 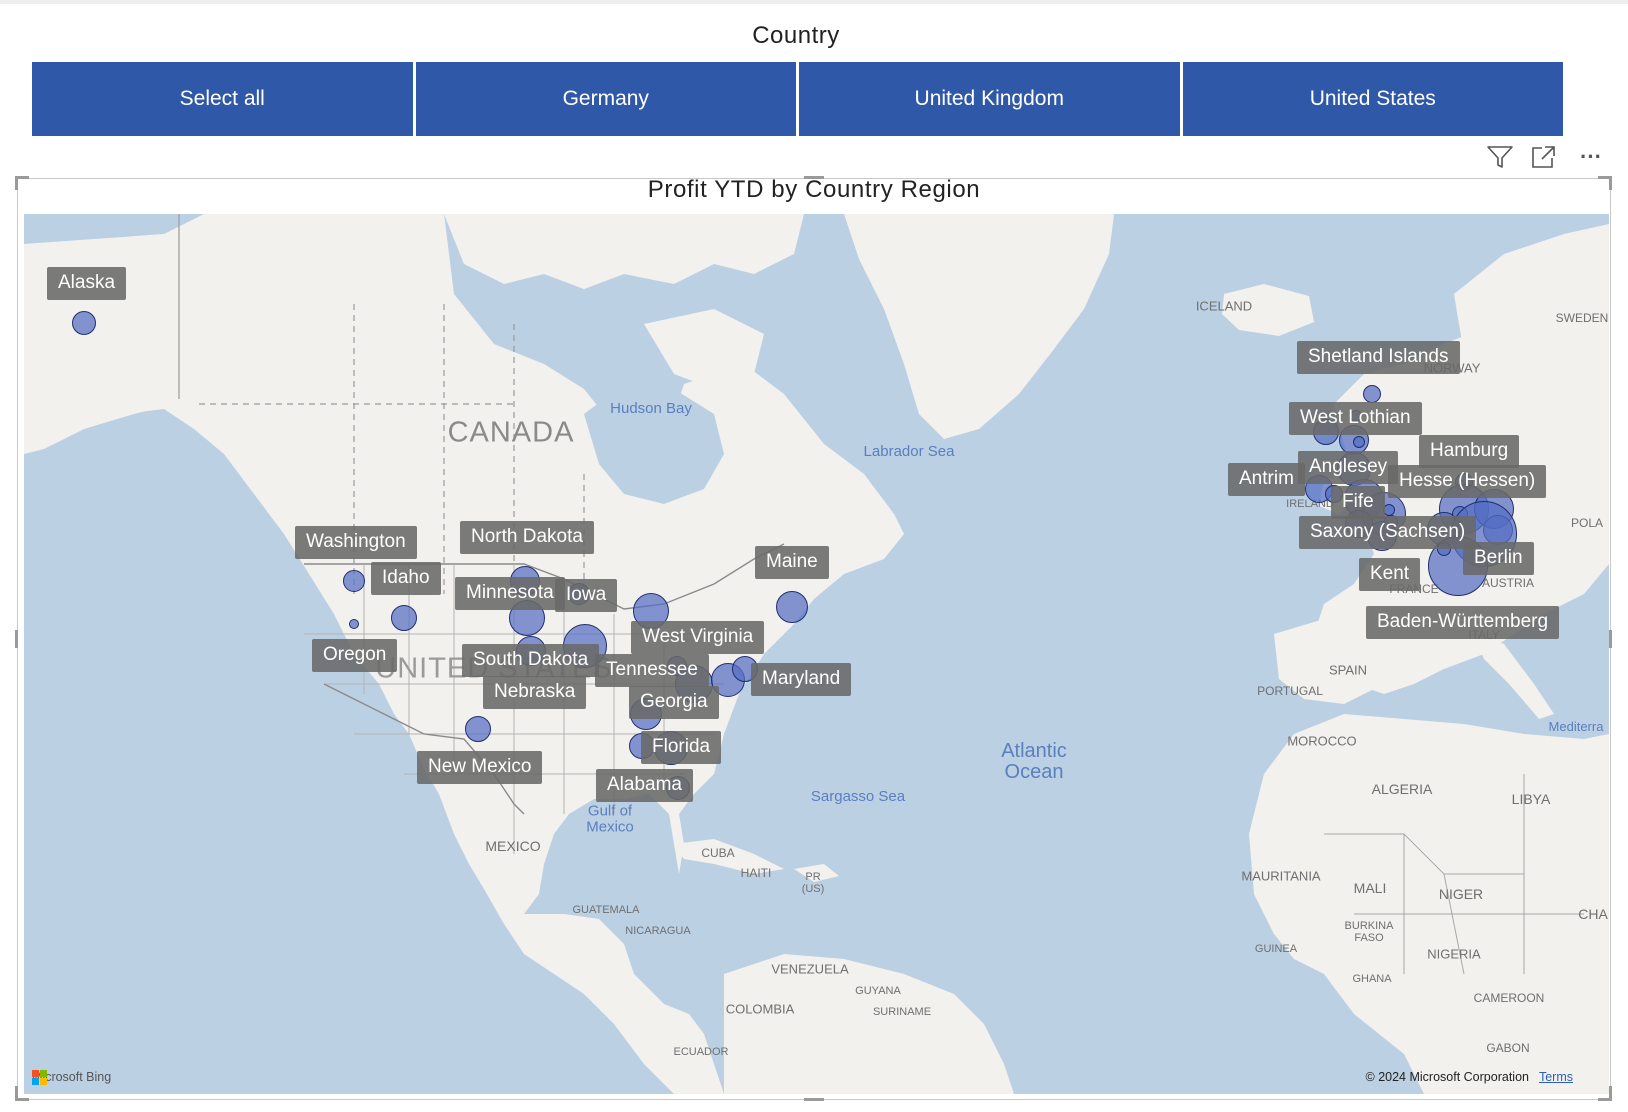 What do you see at coordinates (1498, 558) in the screenshot?
I see `region-label-berlin: Berlin` at bounding box center [1498, 558].